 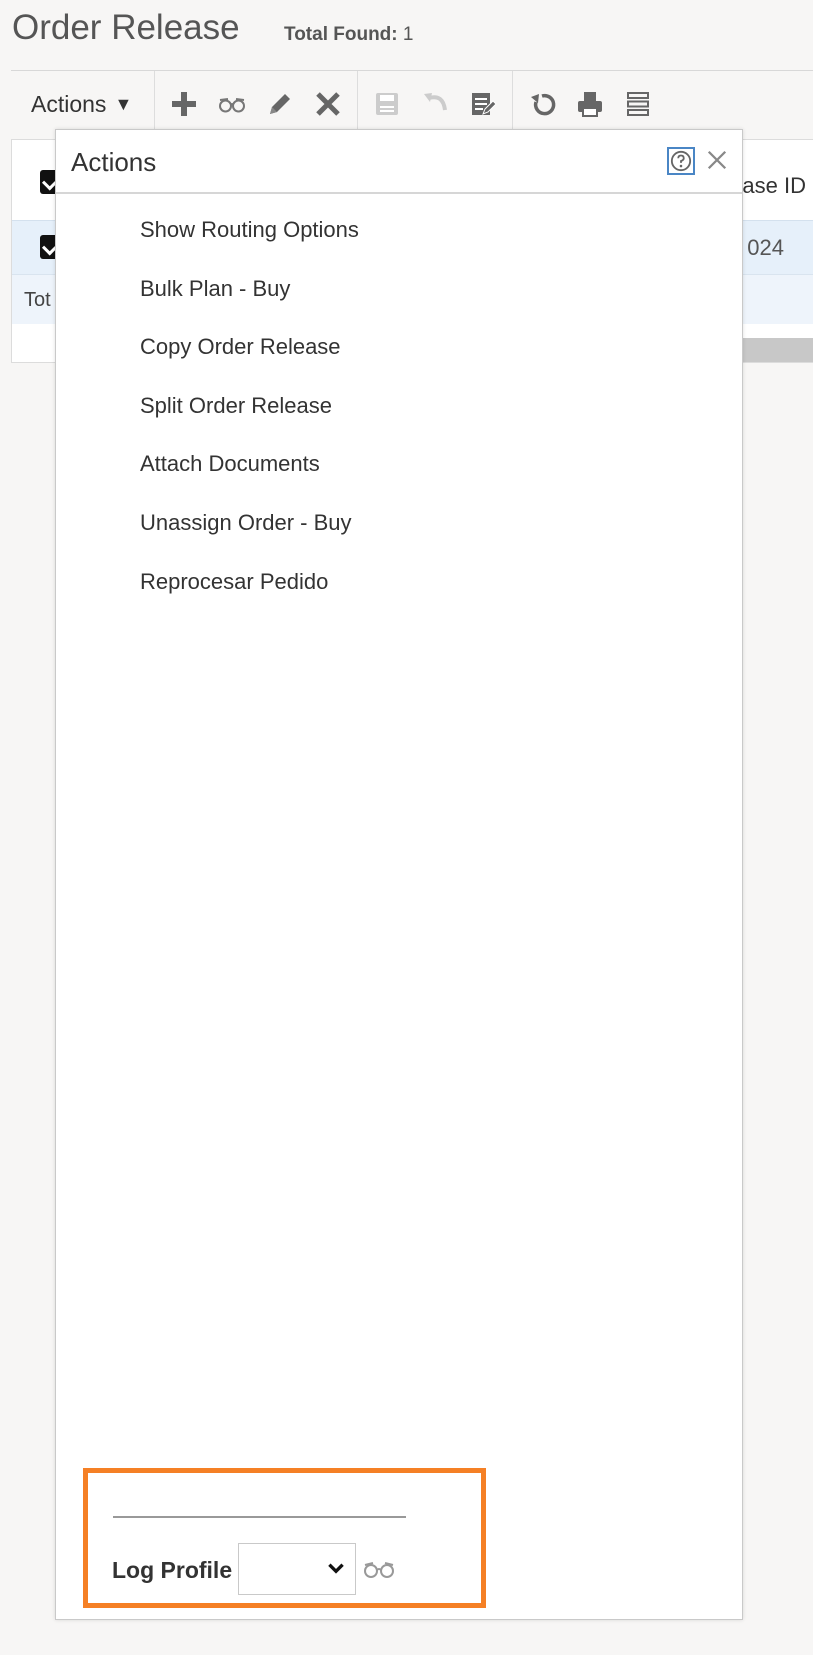 I want to click on menu-item-split-order-release: Split Order Release, so click(x=249, y=415).